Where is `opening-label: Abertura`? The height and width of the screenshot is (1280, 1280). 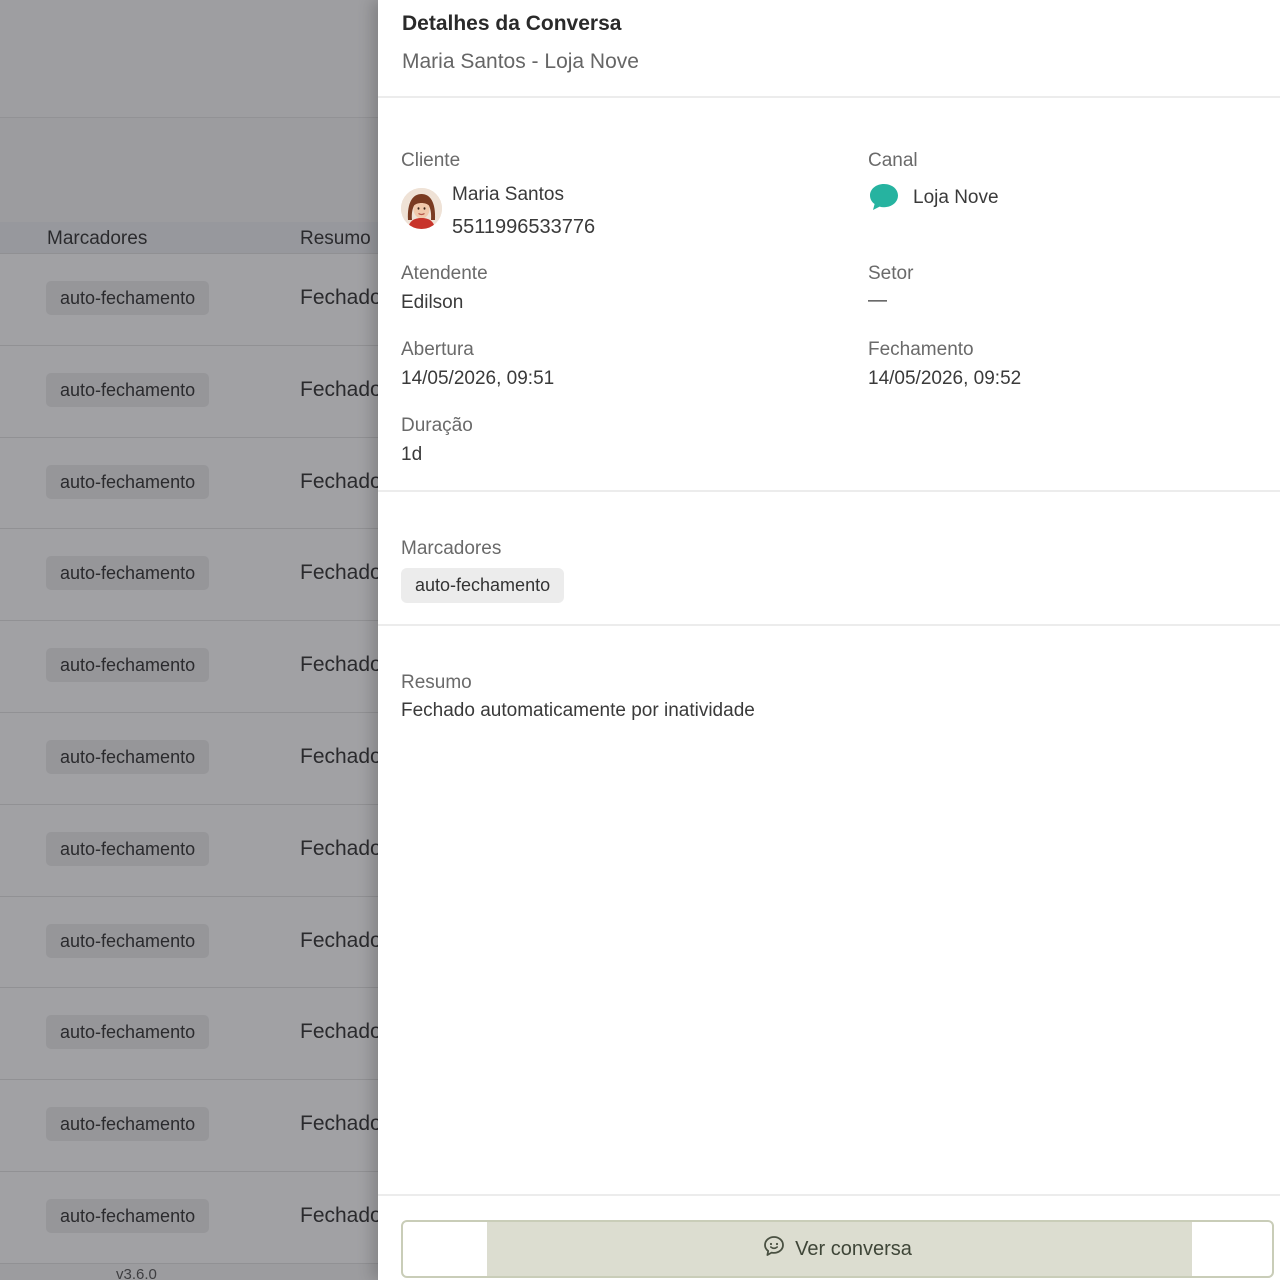 opening-label: Abertura is located at coordinates (437, 349).